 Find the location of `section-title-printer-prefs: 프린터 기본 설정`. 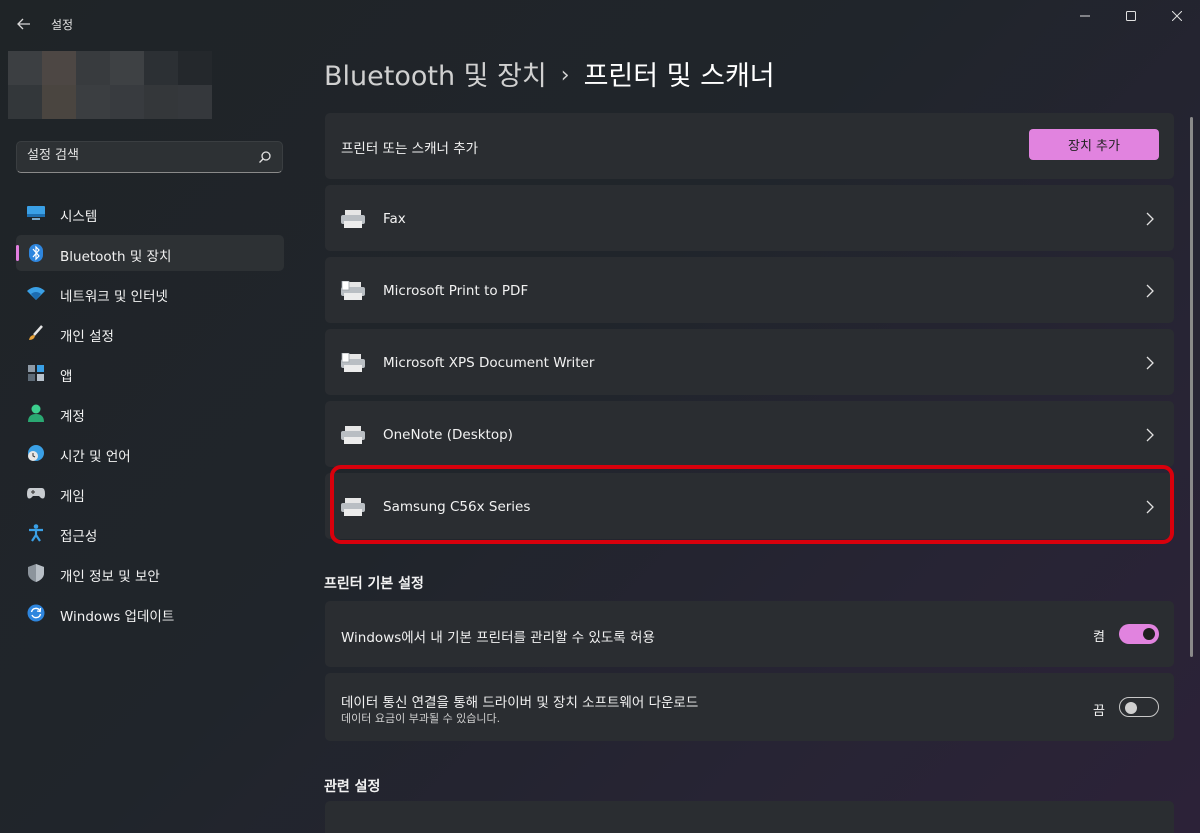

section-title-printer-prefs: 프린터 기본 설정 is located at coordinates (374, 584).